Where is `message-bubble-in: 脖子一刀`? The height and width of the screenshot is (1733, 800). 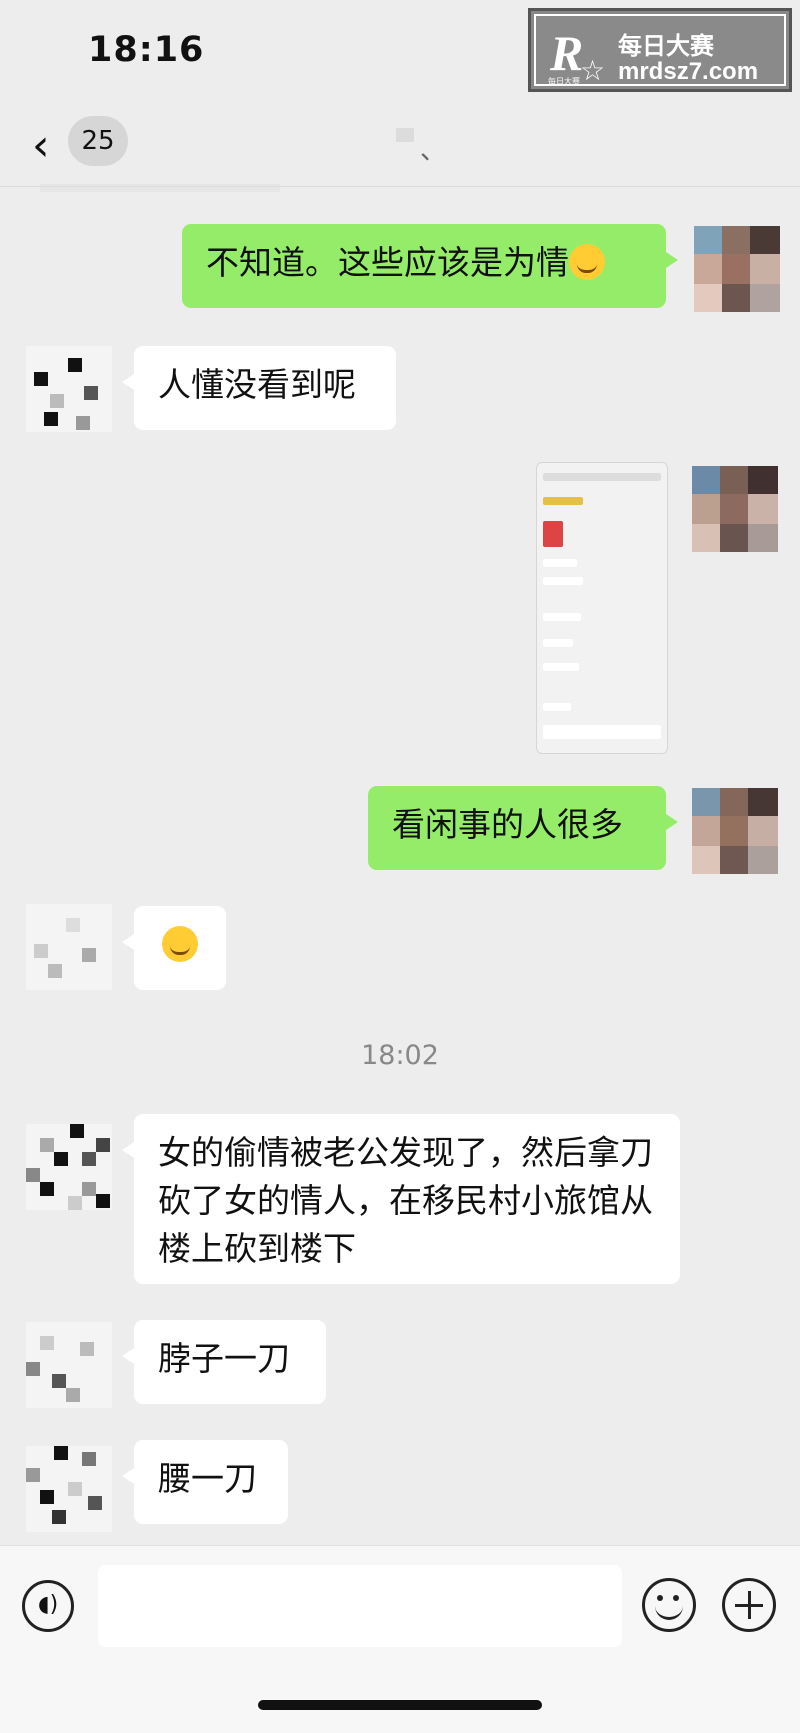
message-bubble-in: 脖子一刀 is located at coordinates (224, 1362).